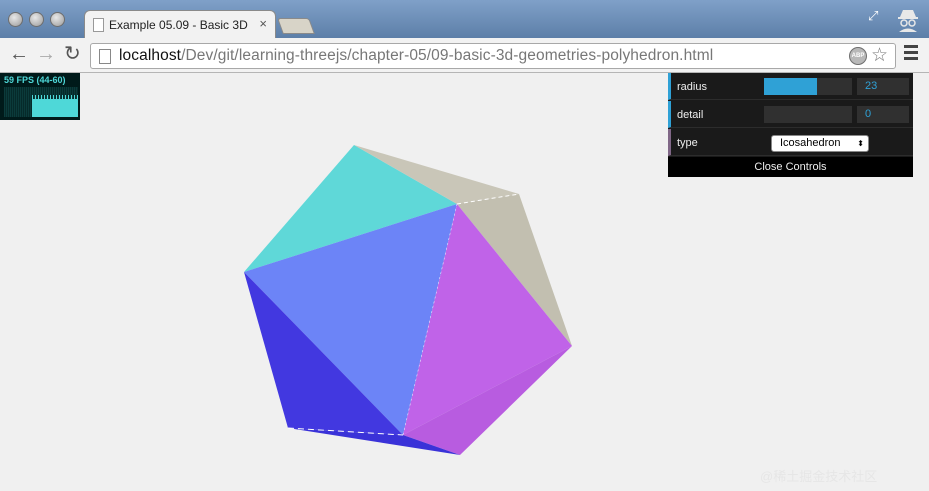 The height and width of the screenshot is (491, 929). I want to click on detail-input: 0, so click(883, 114).